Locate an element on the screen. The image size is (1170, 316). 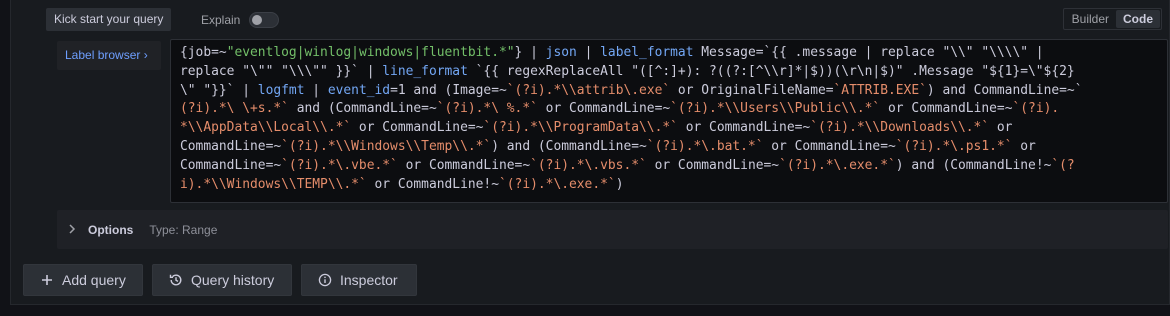
code-token: `(?i).*\\Downloads\\.*` is located at coordinates (900, 128).